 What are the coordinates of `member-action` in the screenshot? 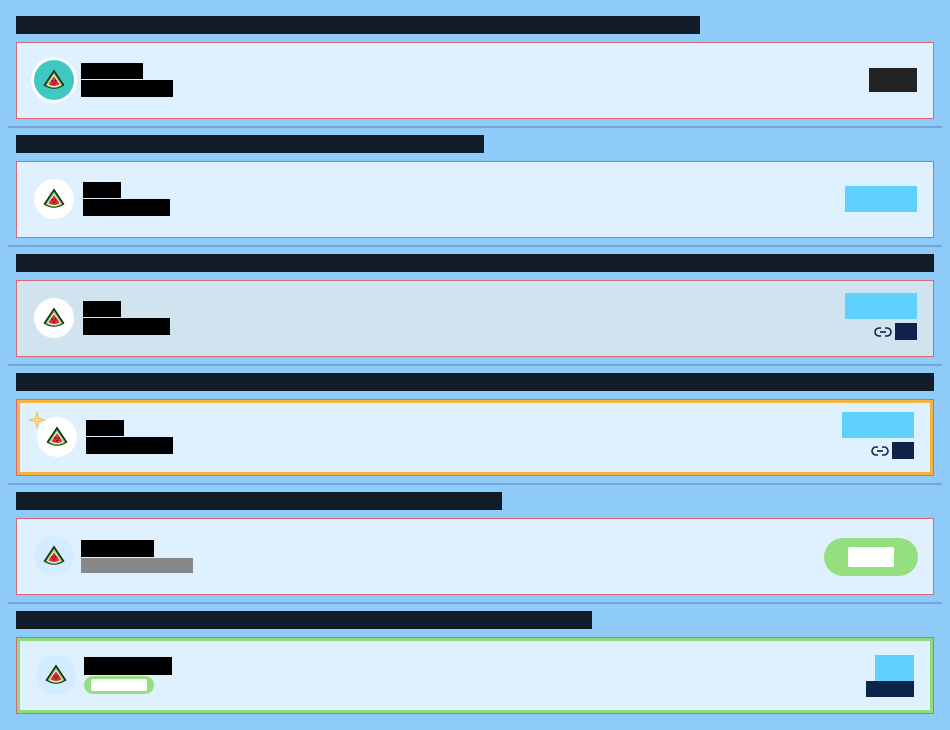 It's located at (893, 80).